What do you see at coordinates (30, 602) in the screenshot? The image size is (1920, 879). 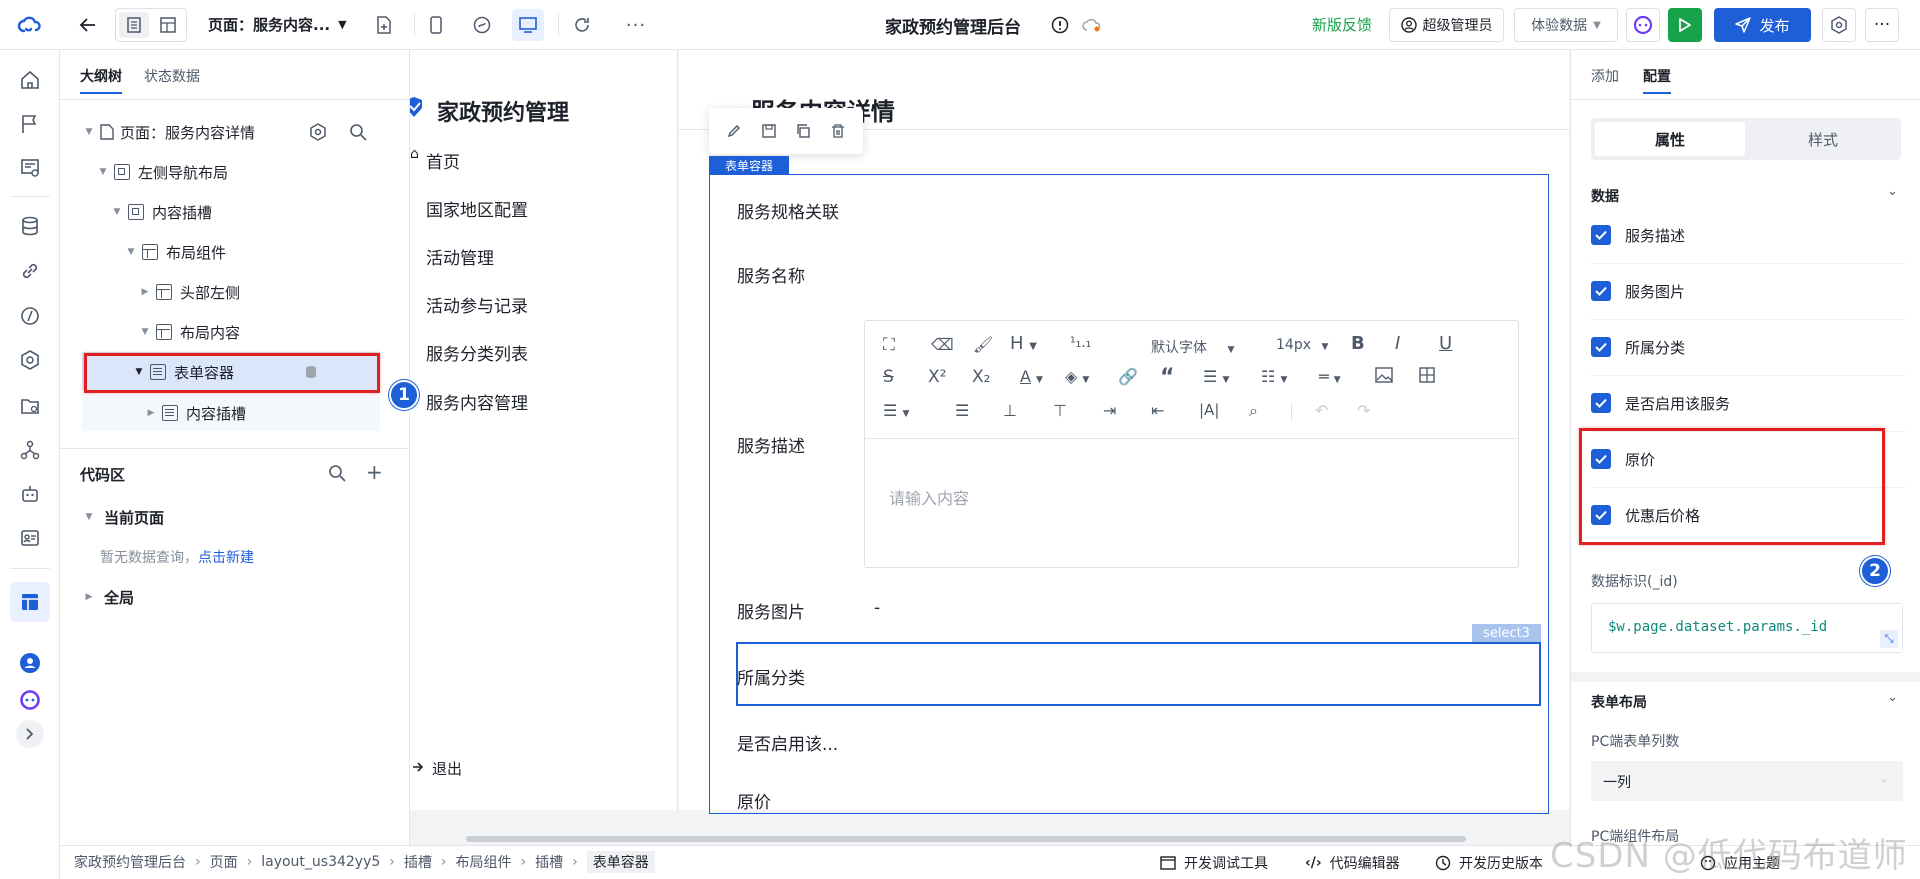 I see `page-editor-icon` at bounding box center [30, 602].